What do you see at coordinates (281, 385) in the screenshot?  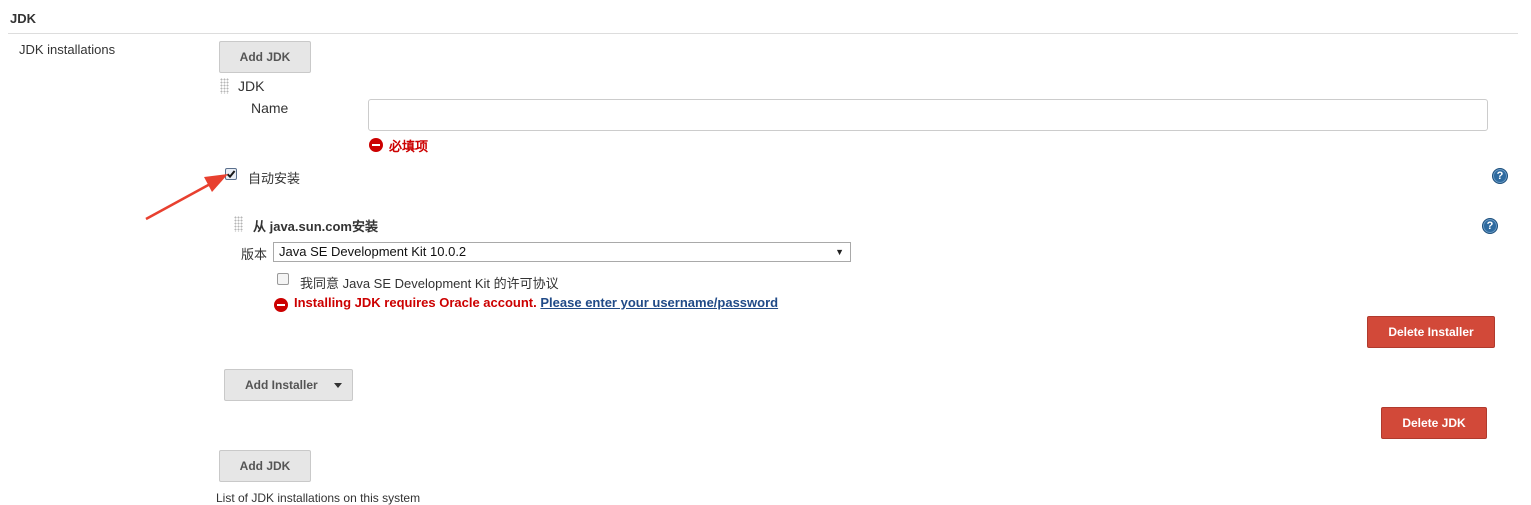 I see `add-installer-label: Add Installer` at bounding box center [281, 385].